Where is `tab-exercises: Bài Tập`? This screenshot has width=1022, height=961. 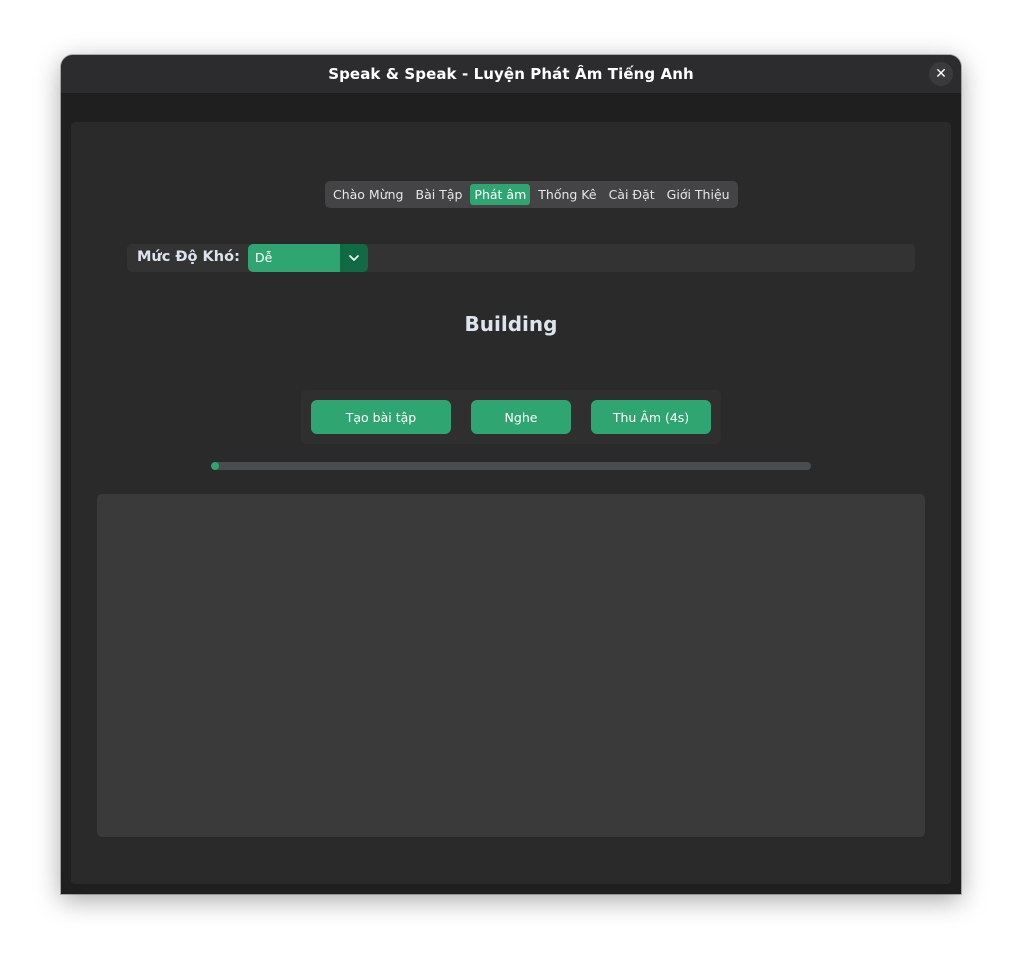 tab-exercises: Bài Tập is located at coordinates (439, 194).